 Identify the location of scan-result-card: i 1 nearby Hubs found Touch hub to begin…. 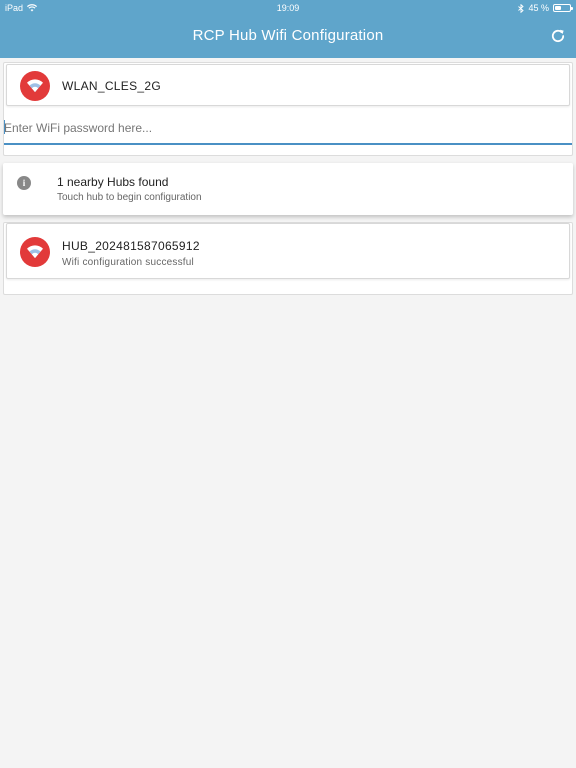
(288, 189).